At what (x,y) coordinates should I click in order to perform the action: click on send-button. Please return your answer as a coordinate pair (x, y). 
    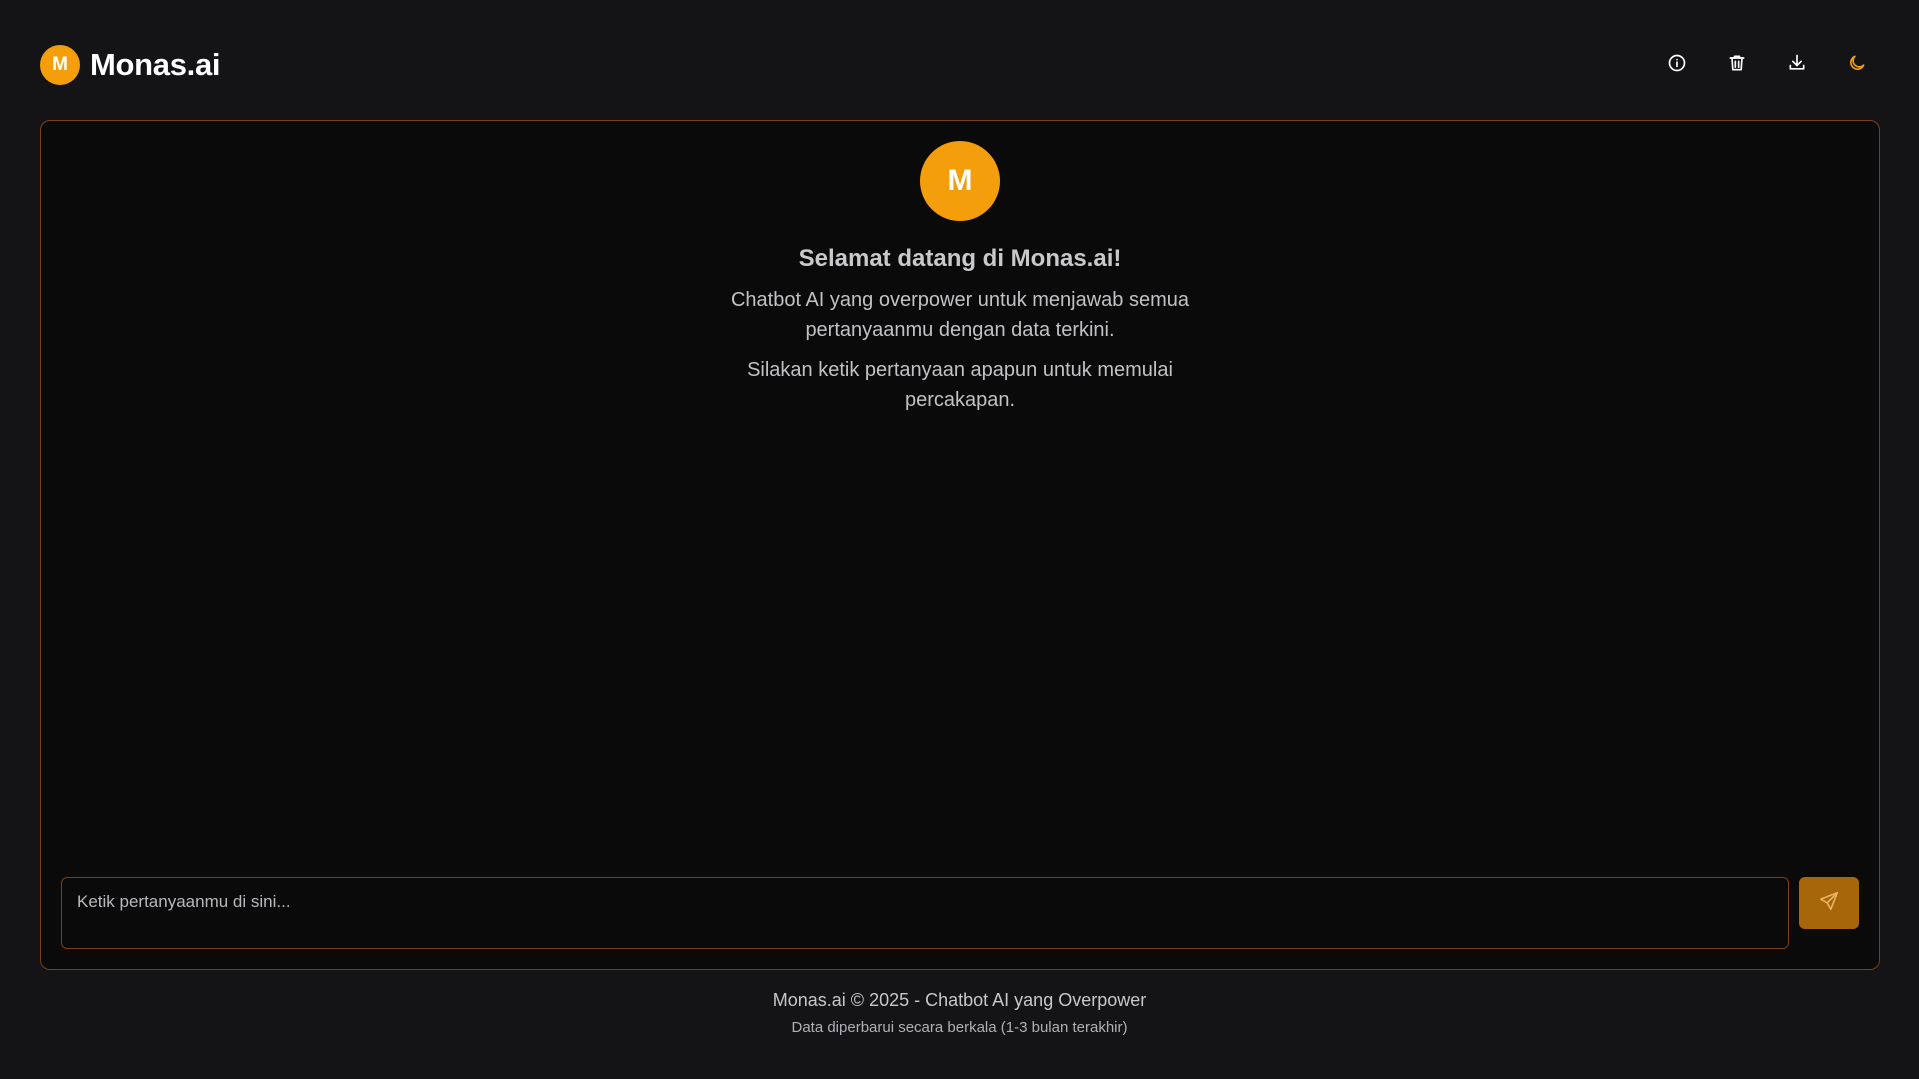
    Looking at the image, I should click on (1829, 903).